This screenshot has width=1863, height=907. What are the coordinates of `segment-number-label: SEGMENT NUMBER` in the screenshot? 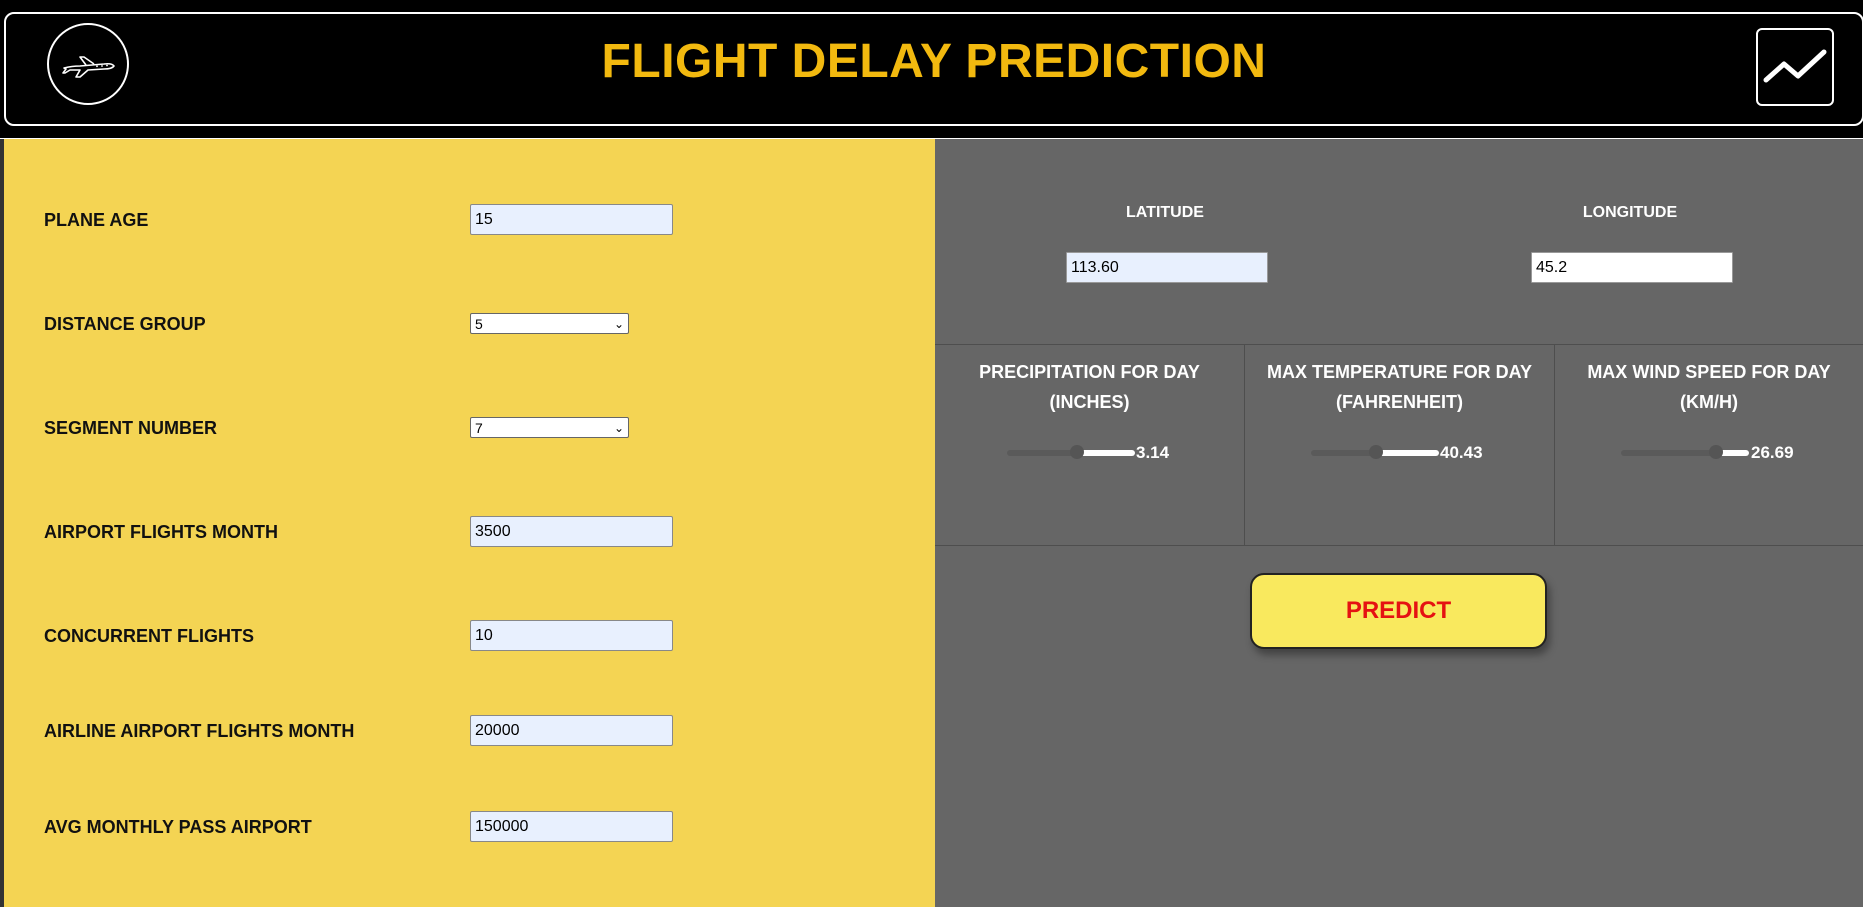 It's located at (131, 428).